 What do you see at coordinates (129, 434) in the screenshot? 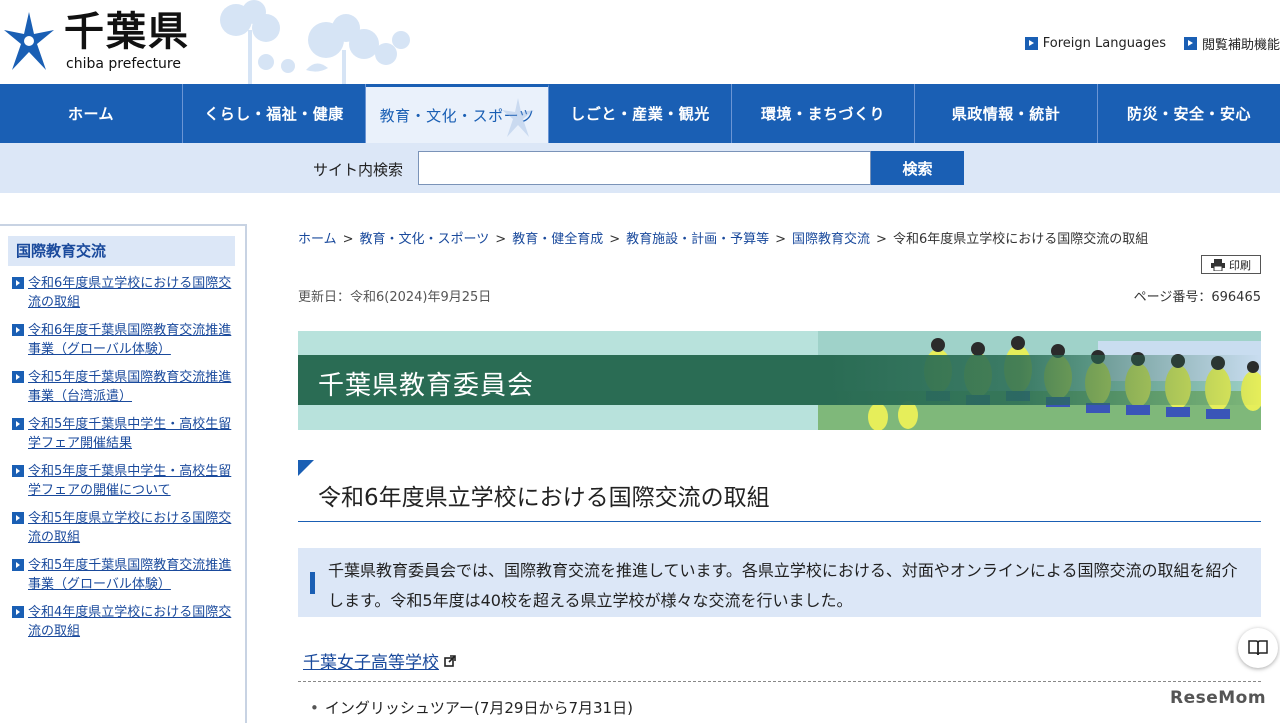
I see `sidebar-item-link: 令和5年度千葉県中学生・高校生留学フェア開催結果` at bounding box center [129, 434].